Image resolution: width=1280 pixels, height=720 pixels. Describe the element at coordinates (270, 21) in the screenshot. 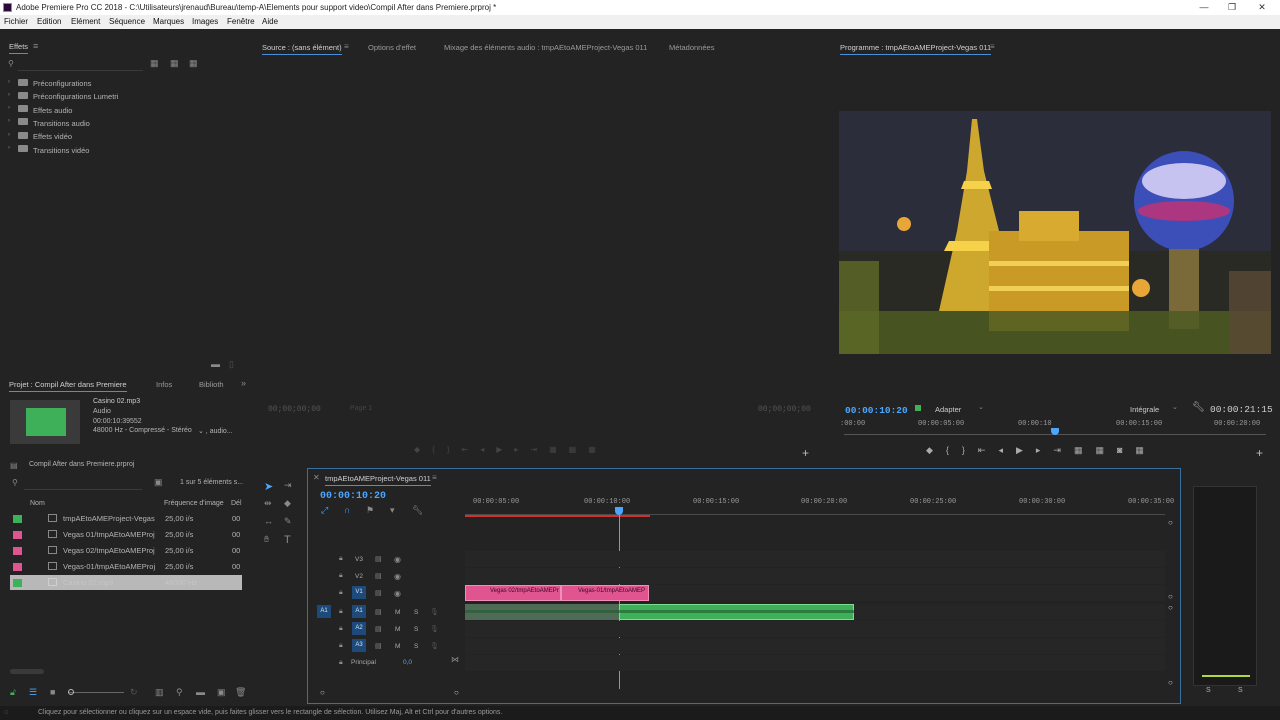

I see `menu-aide: Aide` at that location.